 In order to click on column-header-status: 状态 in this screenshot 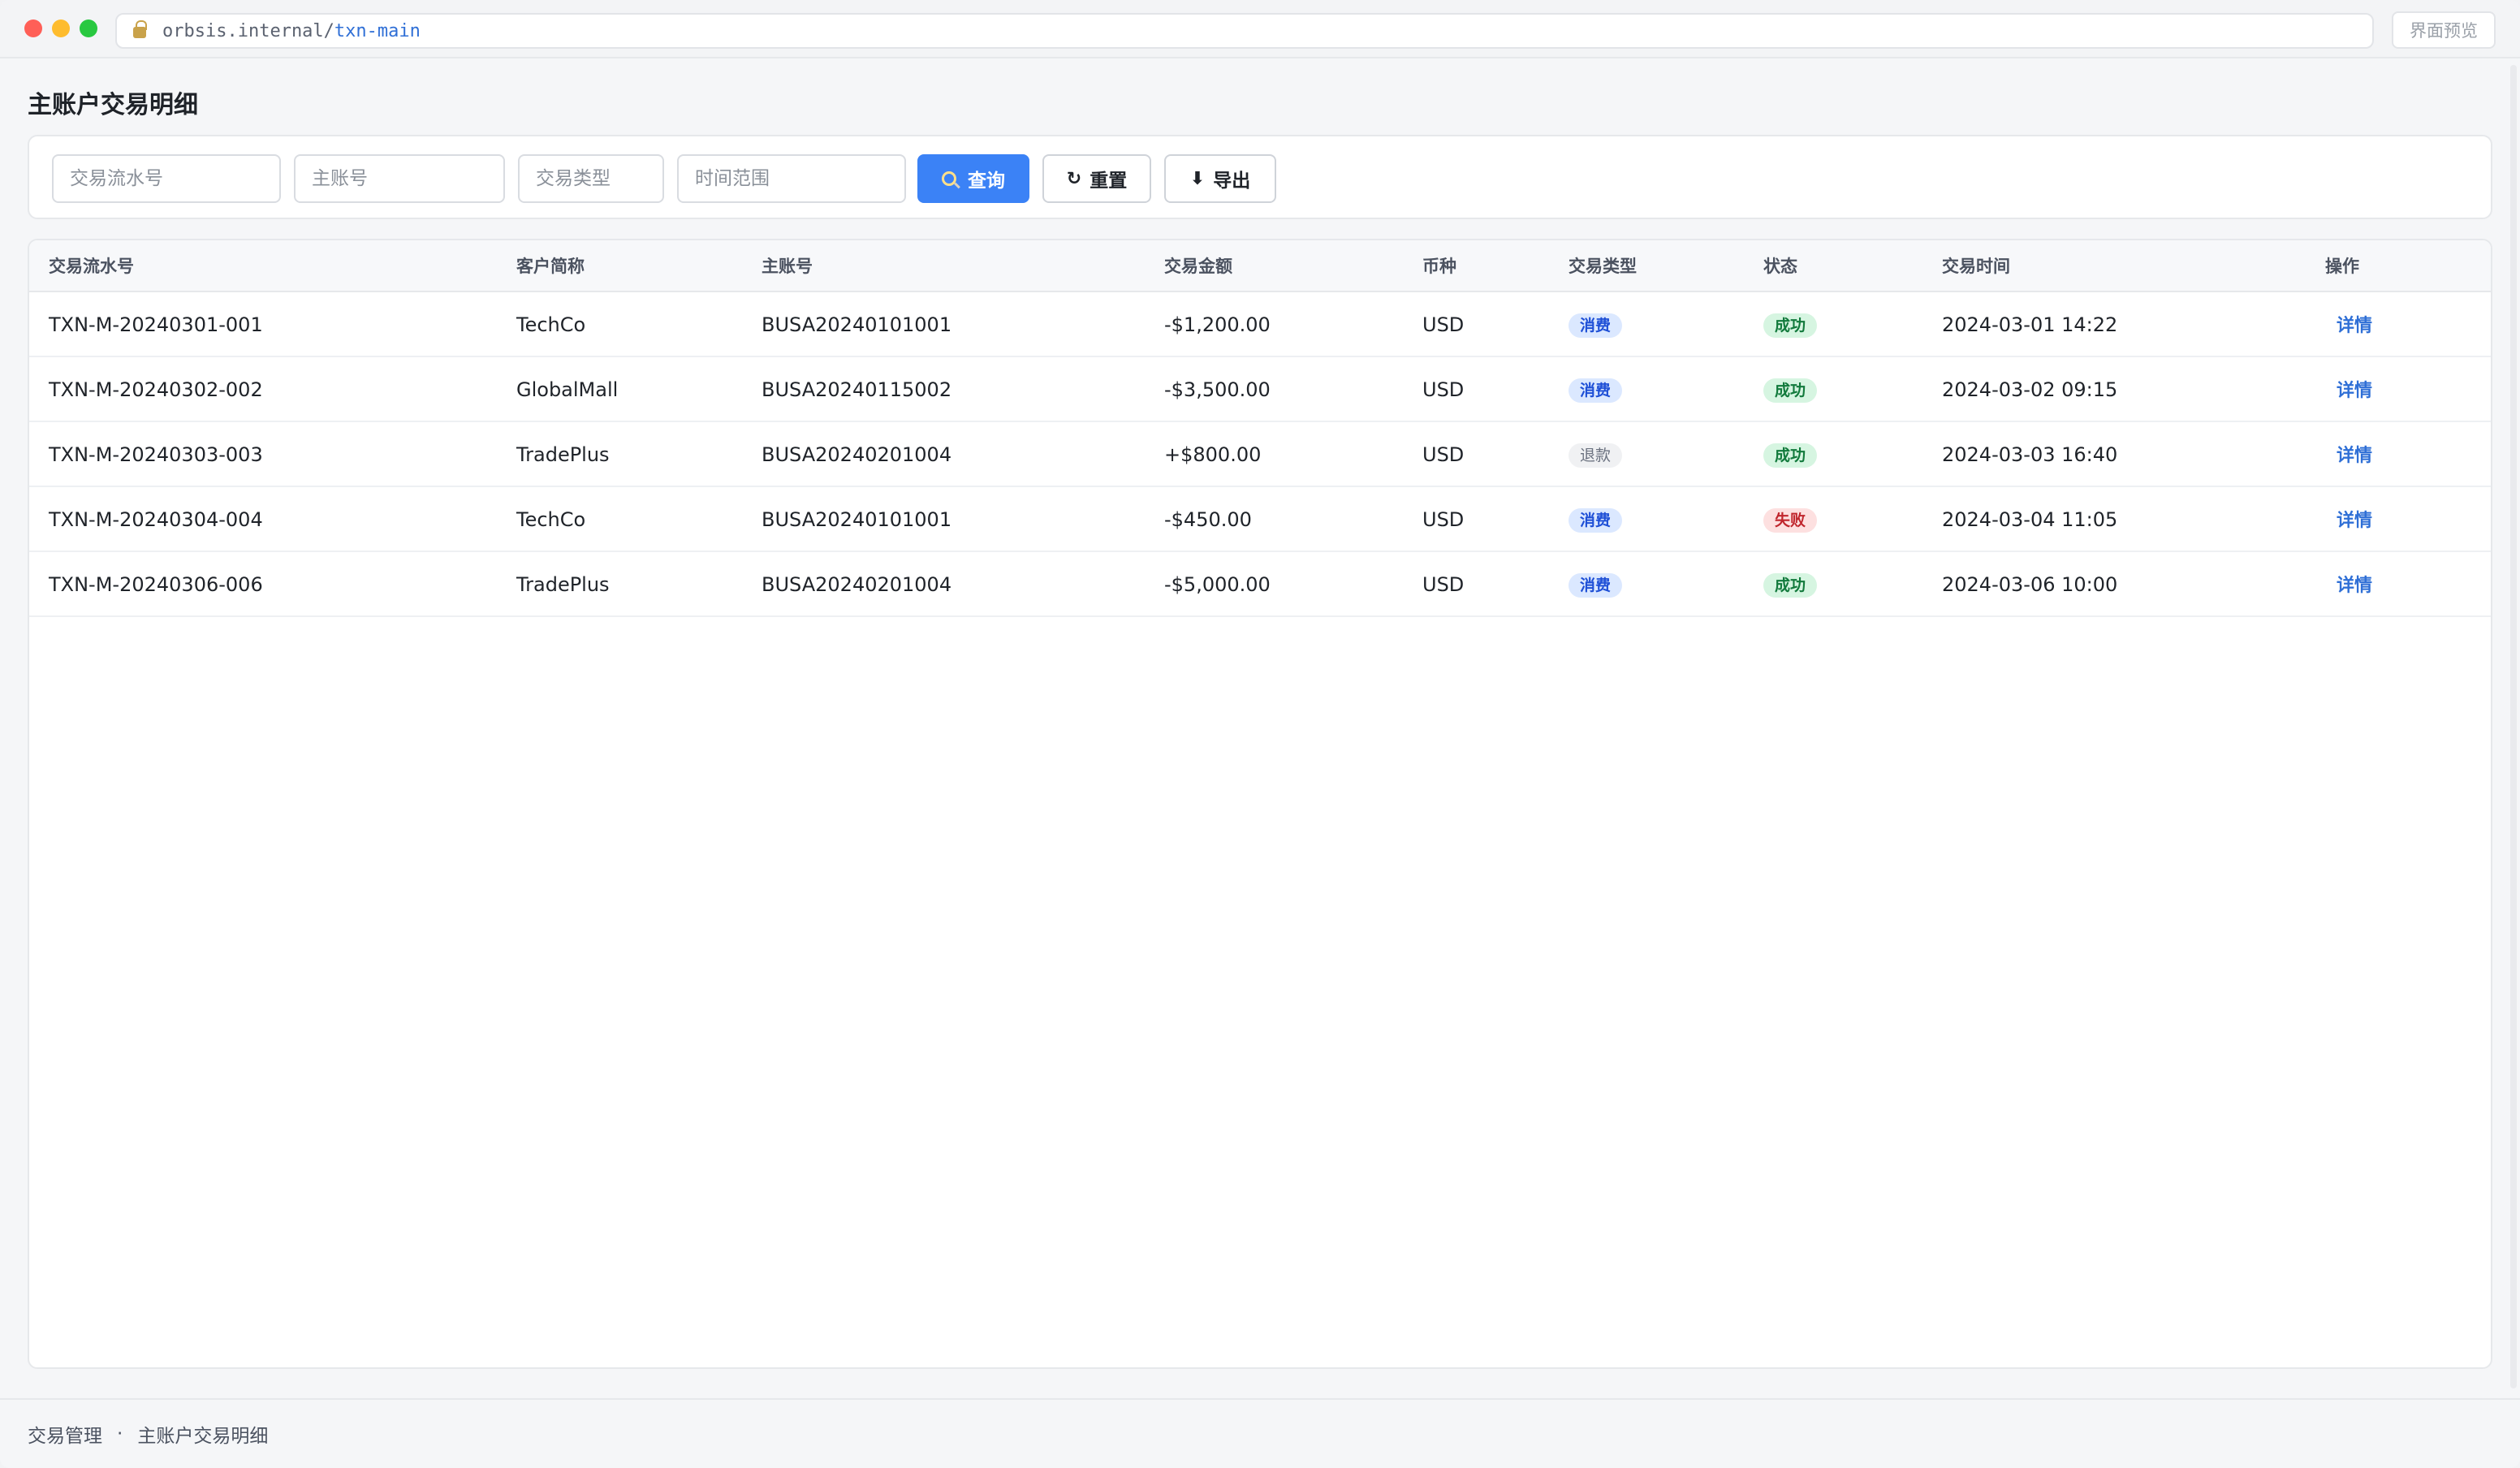, I will do `click(1780, 266)`.